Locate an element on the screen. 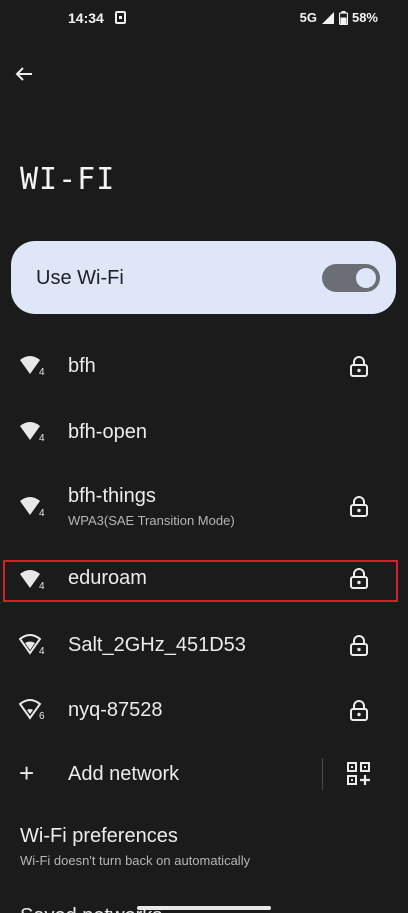 The width and height of the screenshot is (408, 913). divider is located at coordinates (322, 774).